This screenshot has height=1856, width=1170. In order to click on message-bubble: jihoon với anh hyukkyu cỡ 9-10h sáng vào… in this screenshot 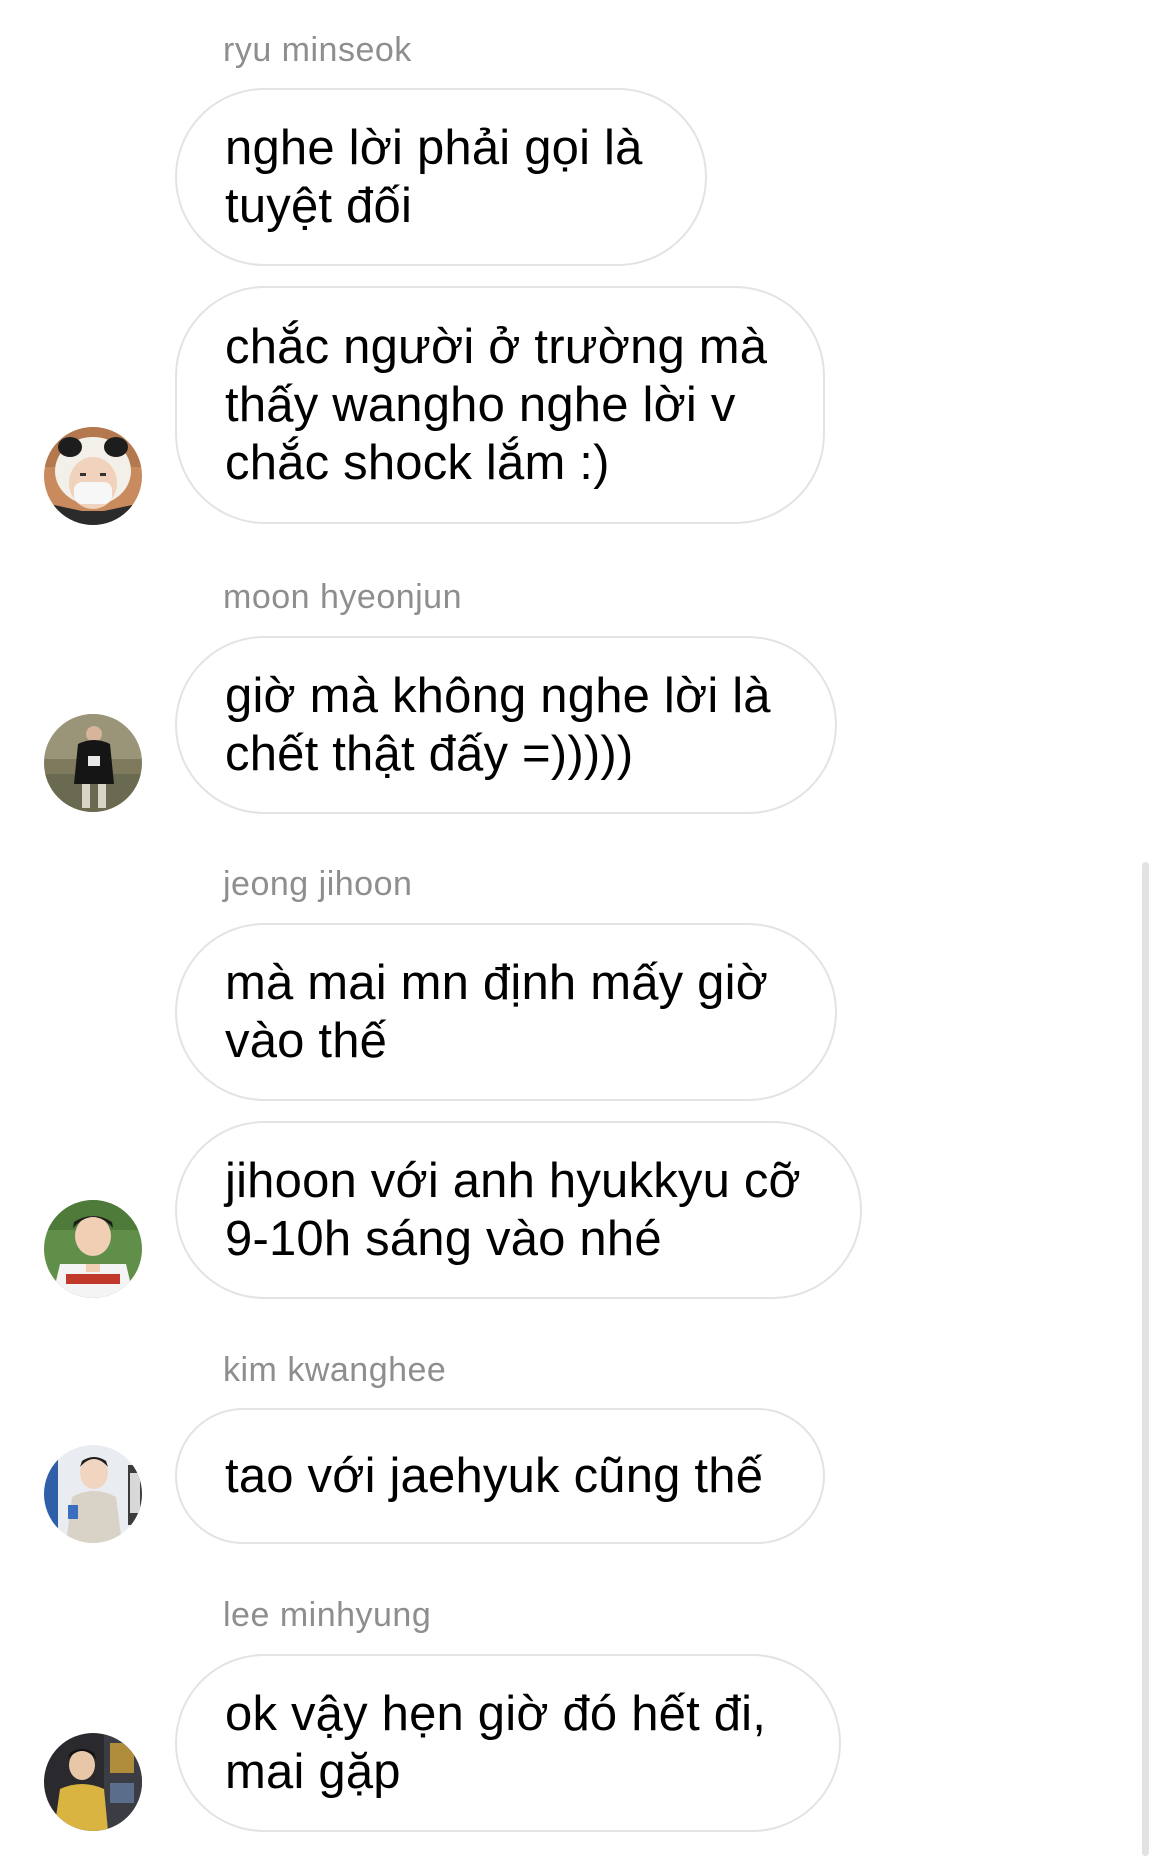, I will do `click(518, 1210)`.